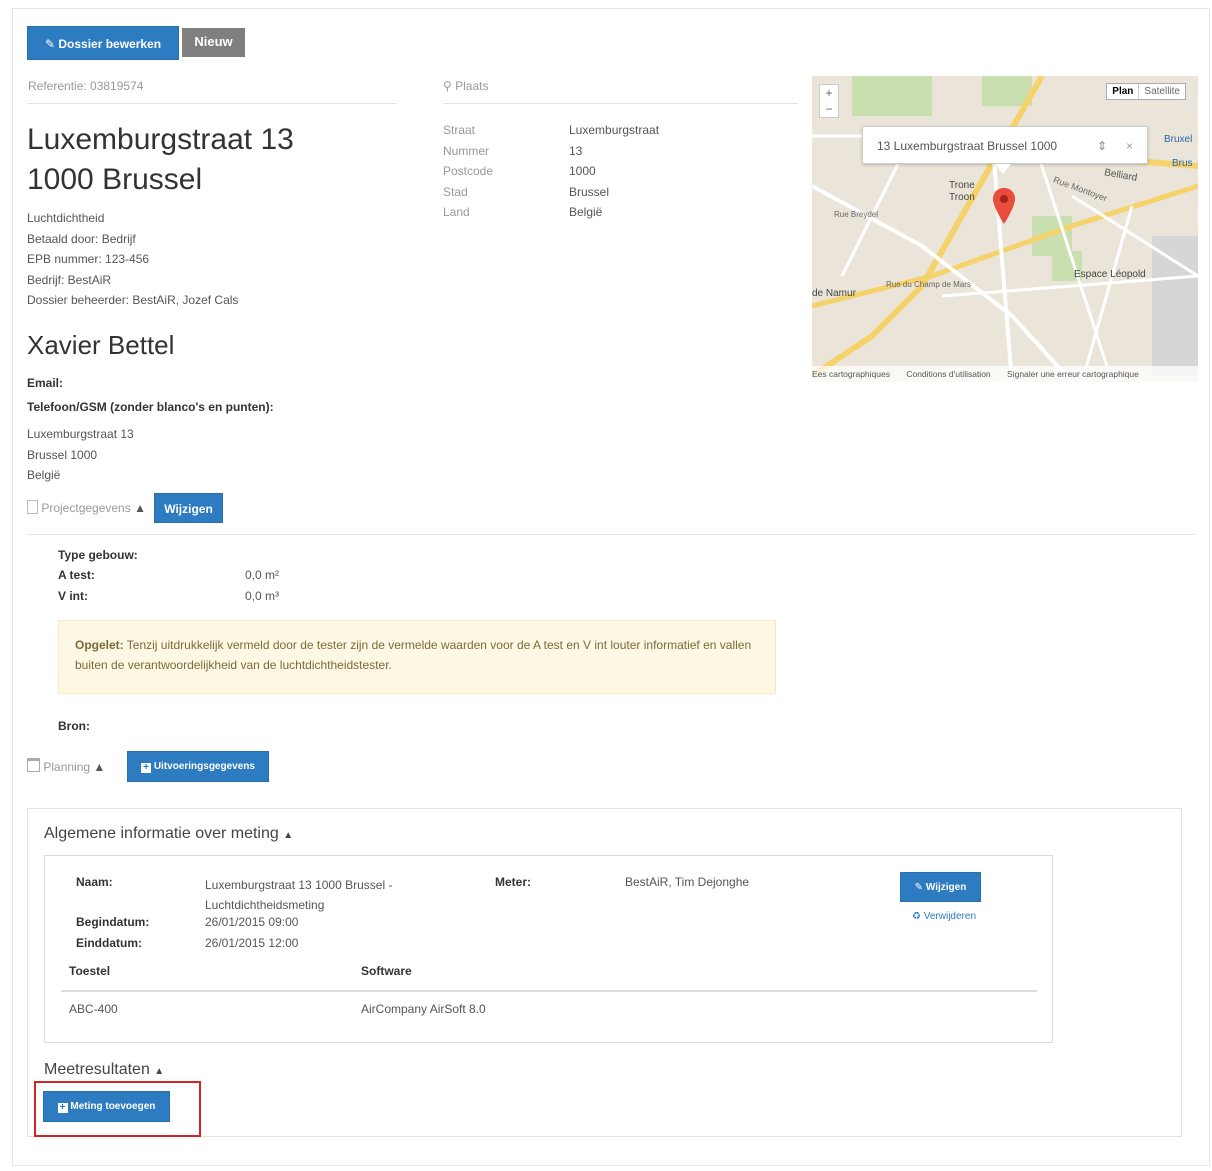 The height and width of the screenshot is (1171, 1212). Describe the element at coordinates (455, 191) in the screenshot. I see `place-label: Stad` at that location.